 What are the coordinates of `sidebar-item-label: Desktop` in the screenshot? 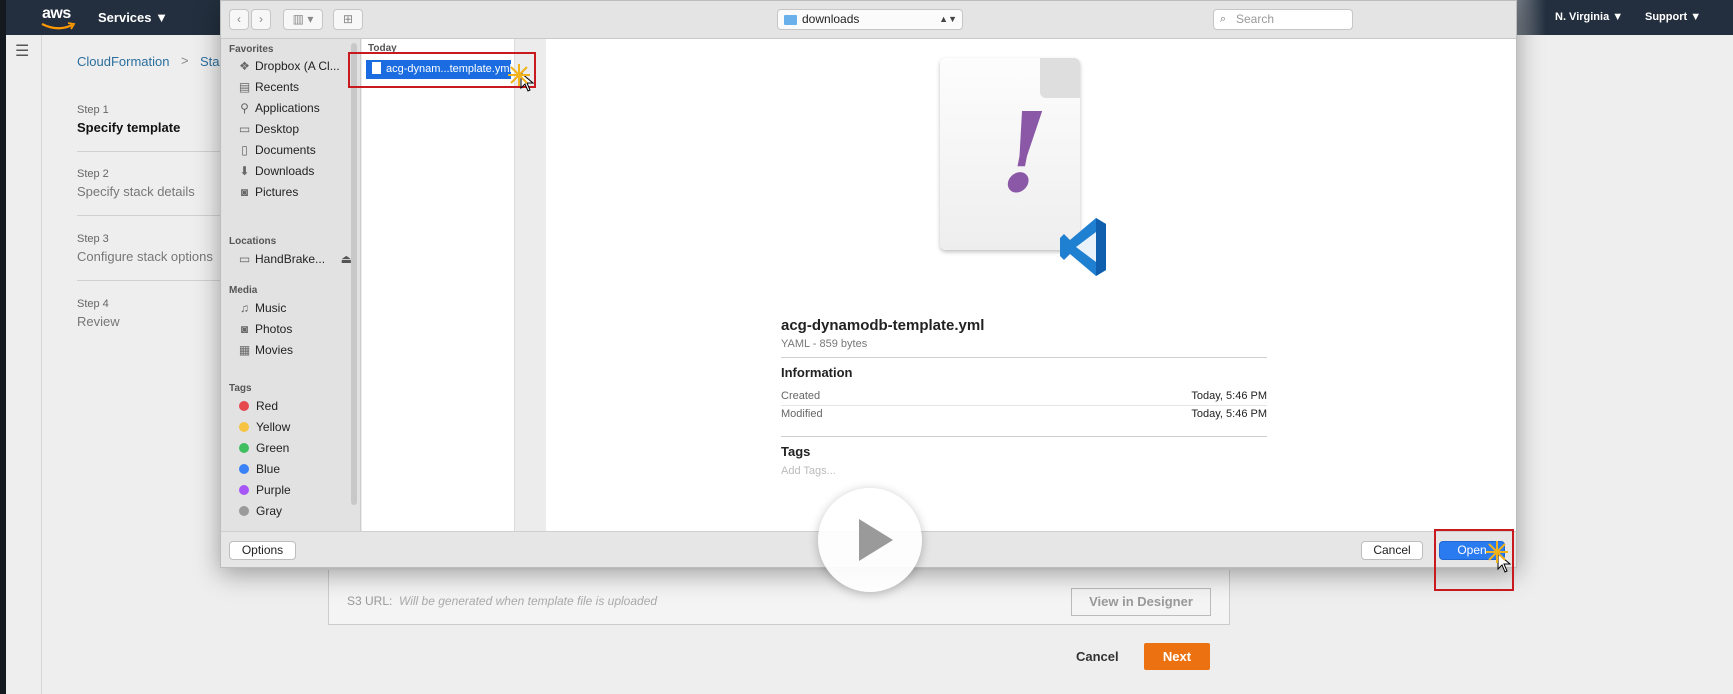 It's located at (277, 129).